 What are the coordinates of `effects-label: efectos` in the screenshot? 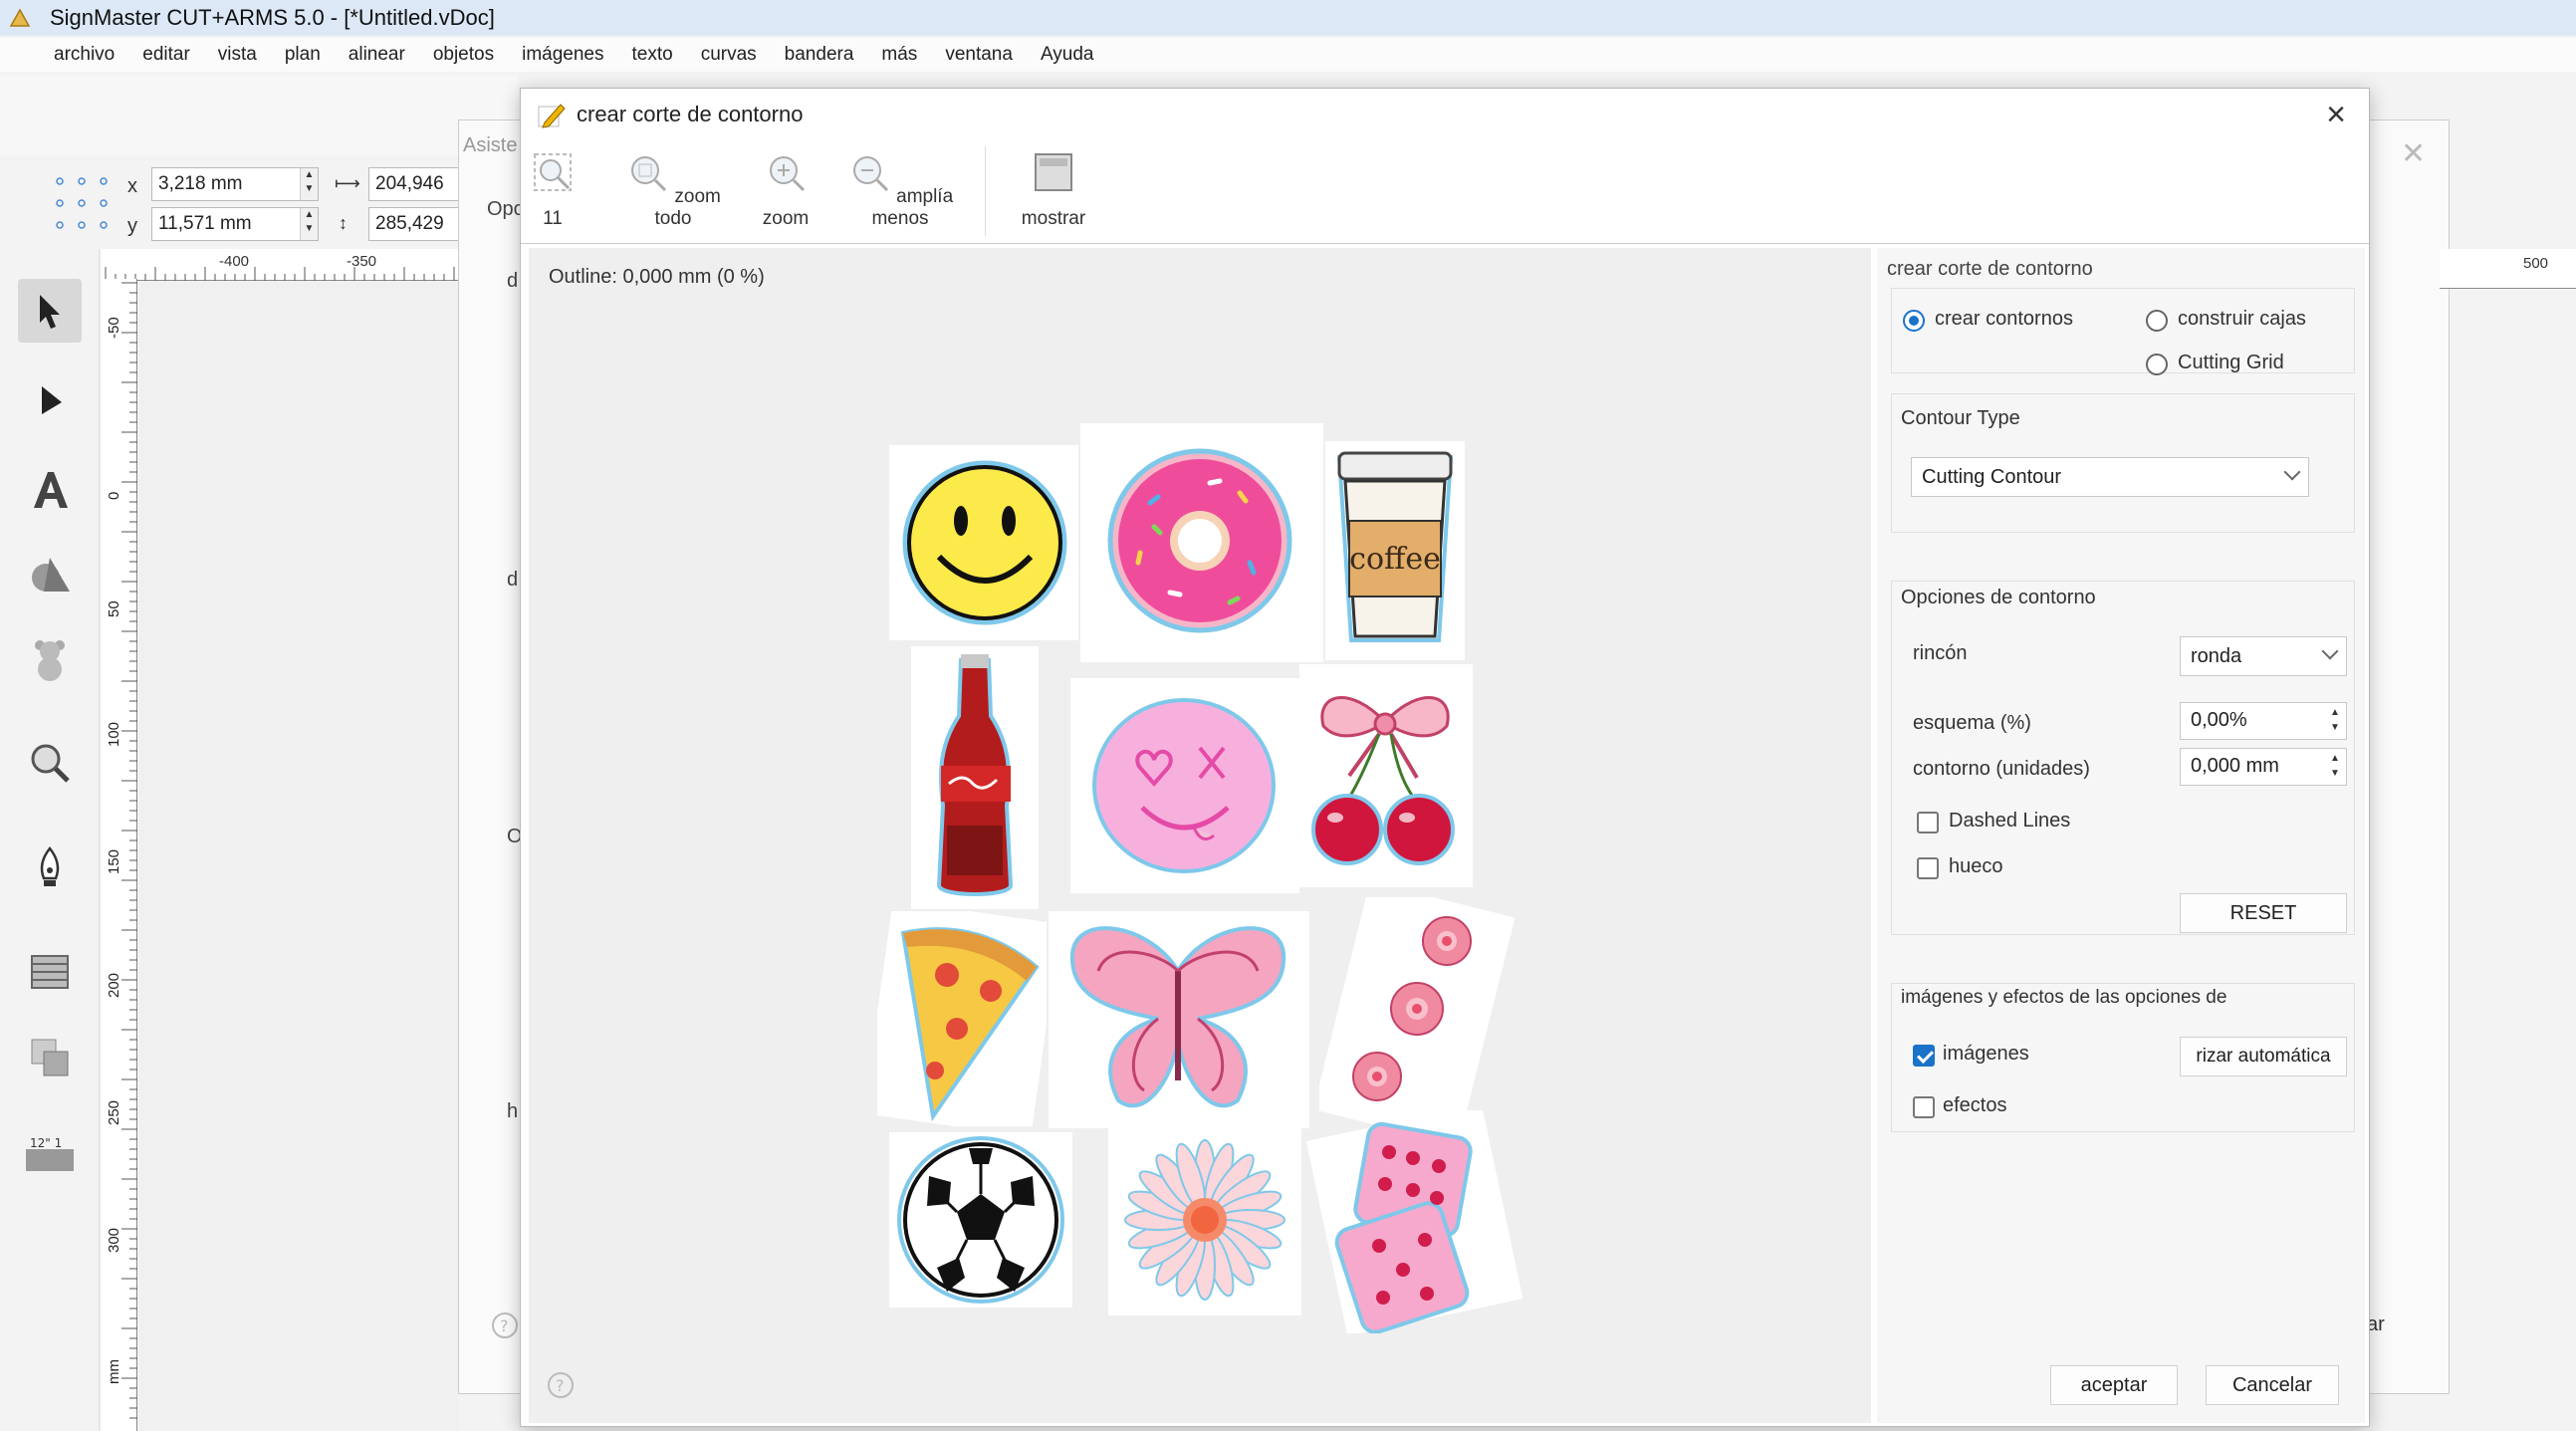 It's located at (1974, 1105).